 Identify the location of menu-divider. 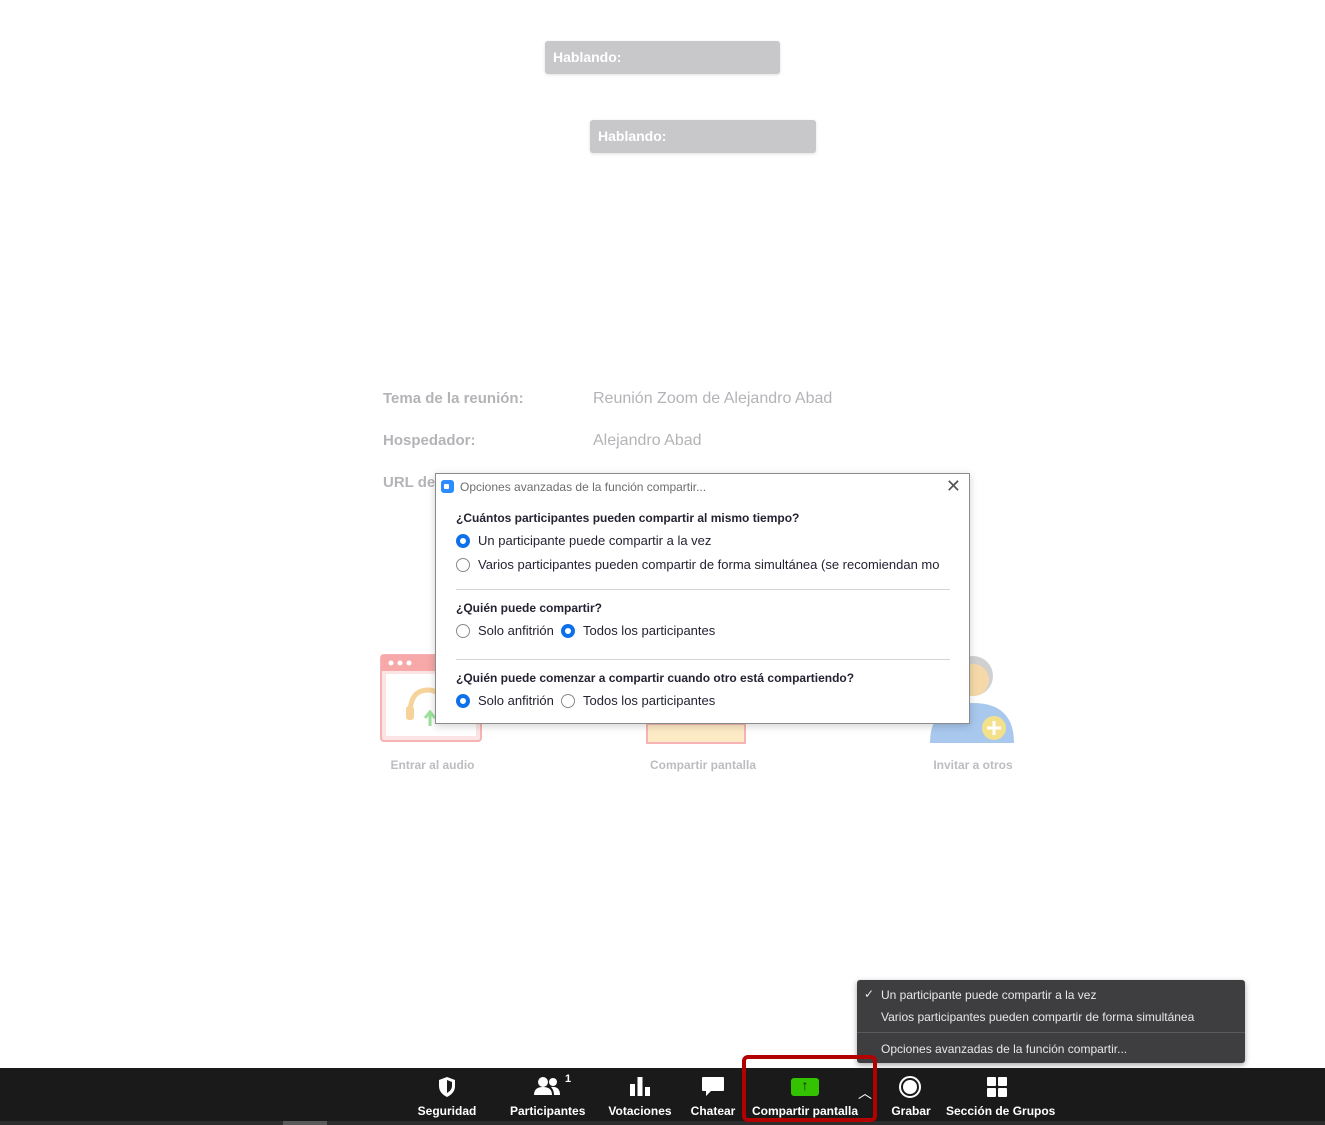
(1051, 1032).